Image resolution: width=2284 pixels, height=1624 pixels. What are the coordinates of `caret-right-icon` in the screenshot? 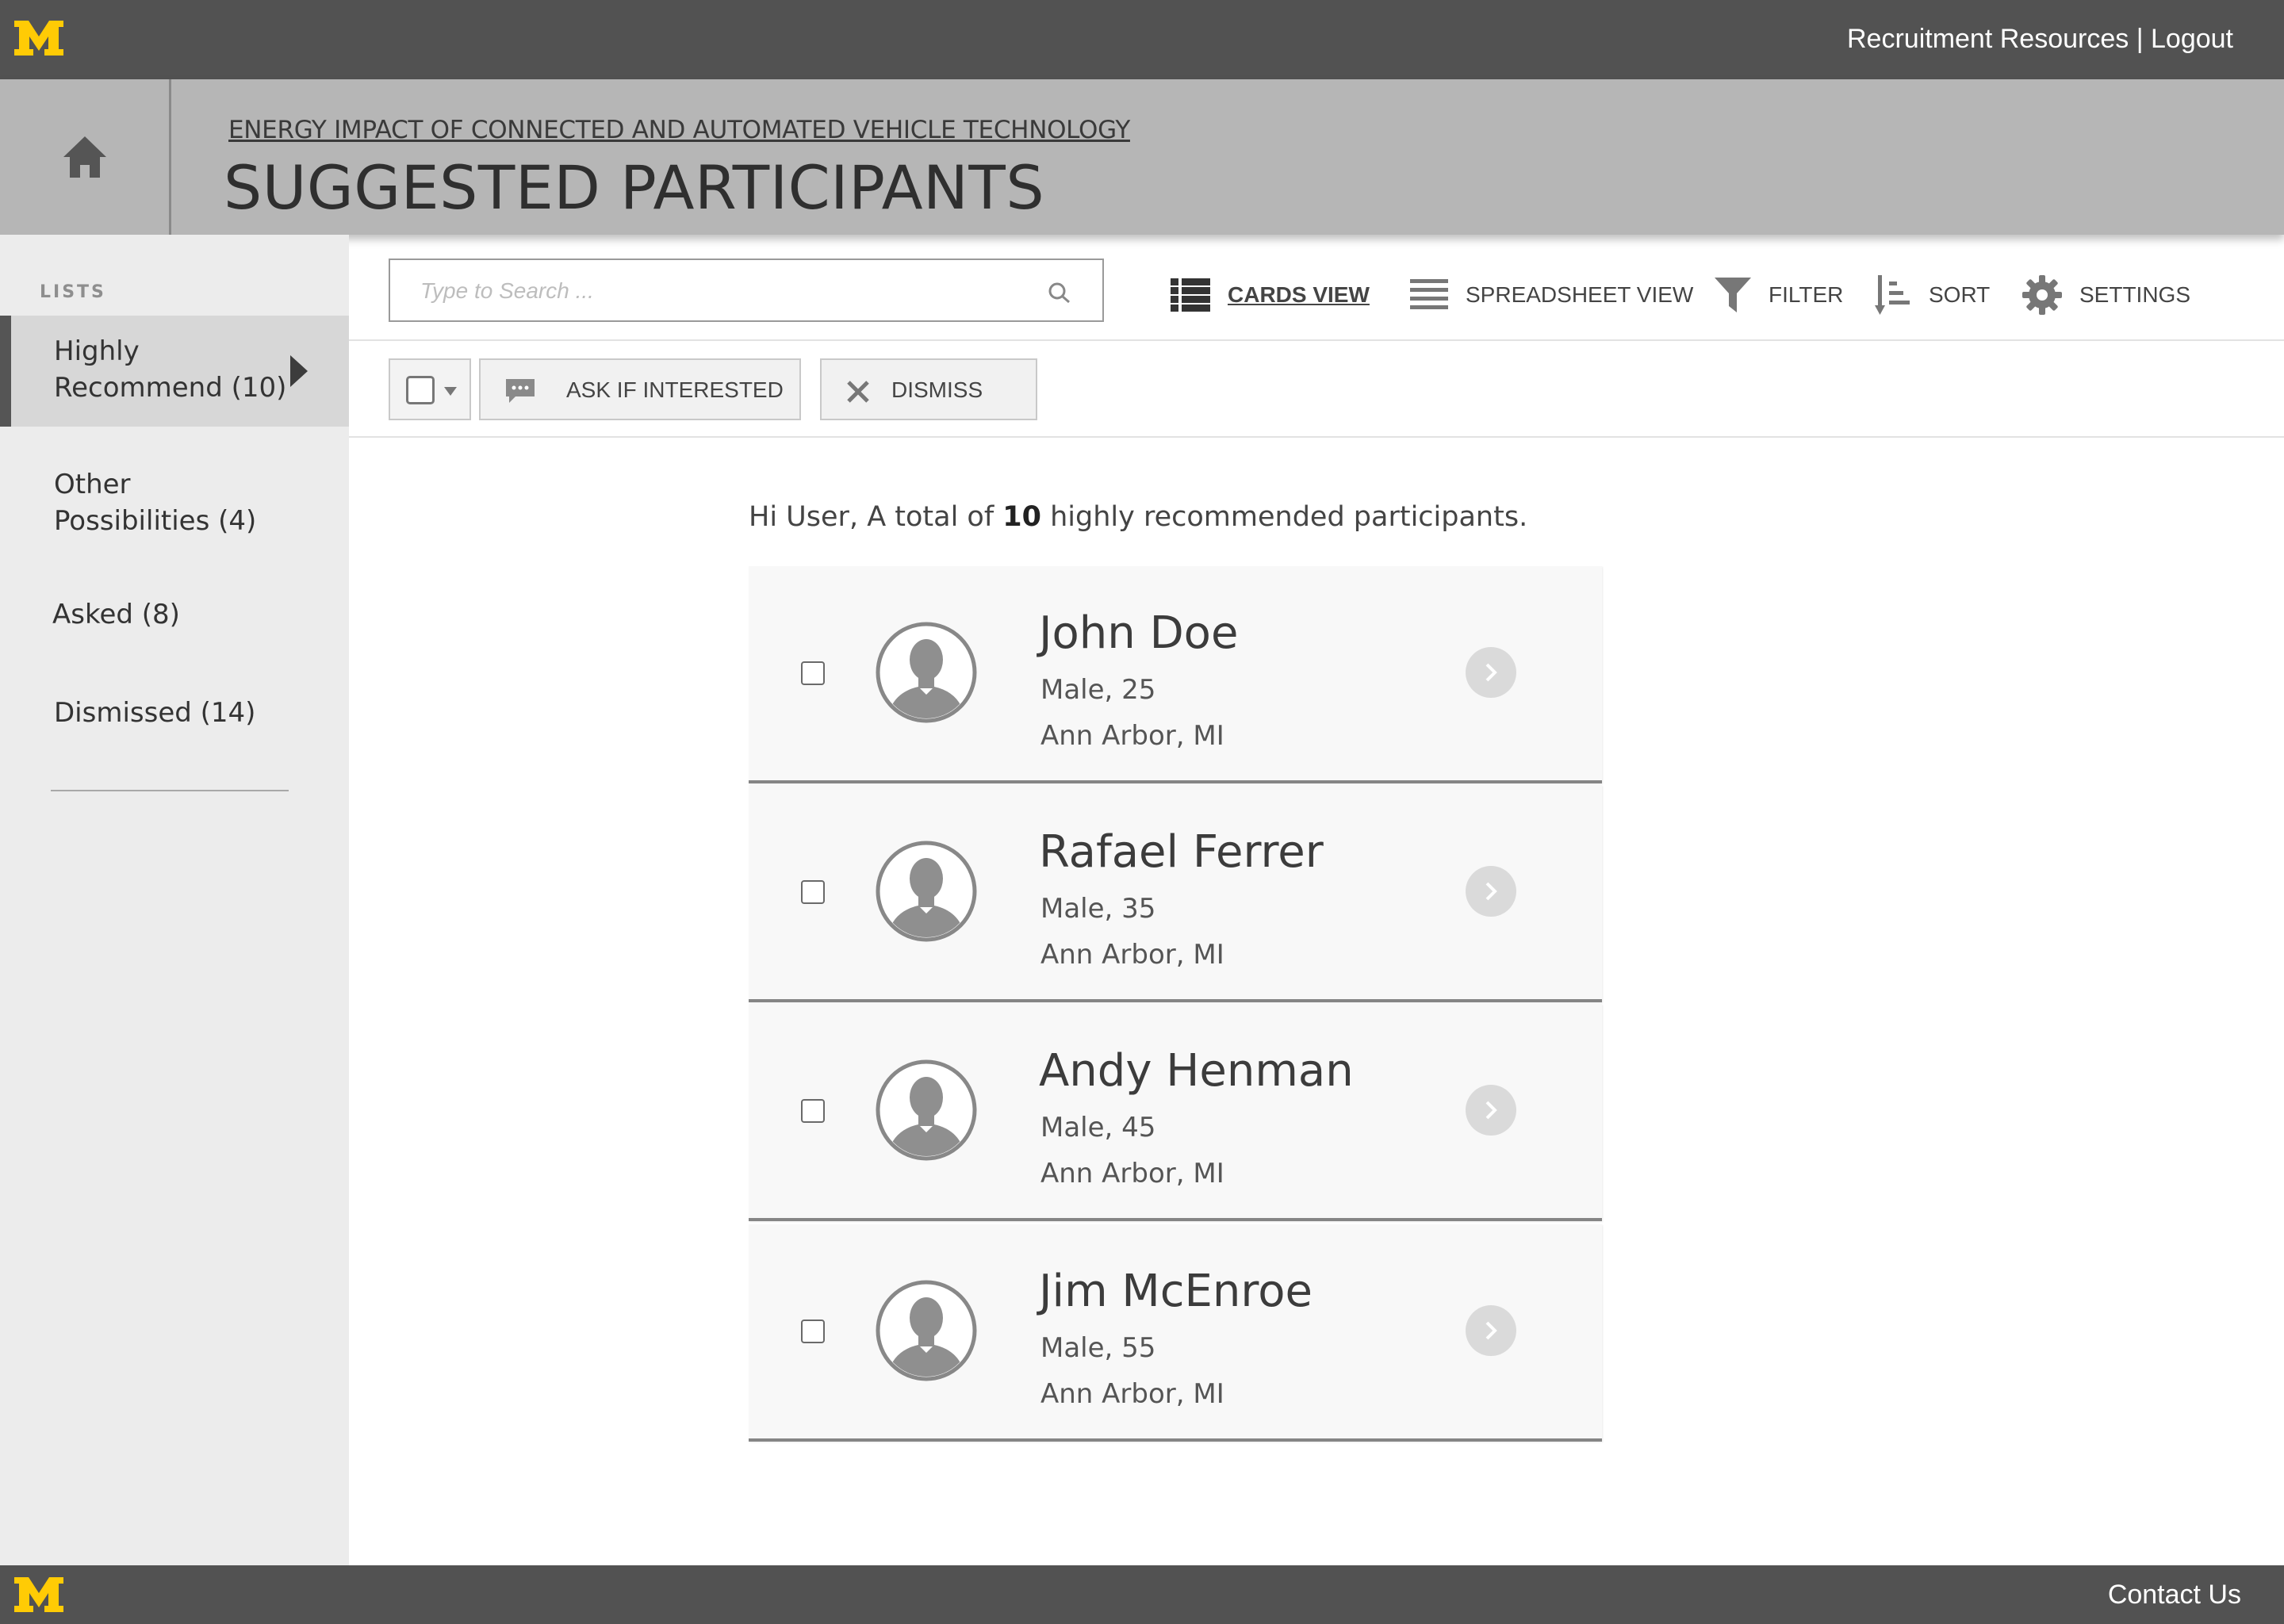 It's located at (299, 371).